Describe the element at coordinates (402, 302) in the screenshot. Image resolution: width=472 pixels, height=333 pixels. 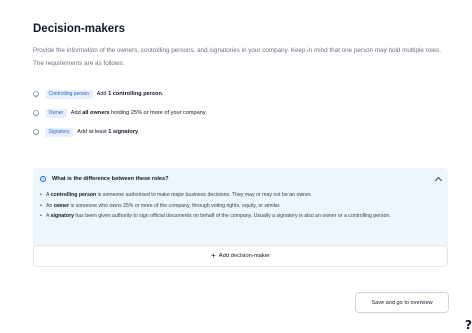
I see `save-and-go-to-overview-button: Save and go to overview` at that location.